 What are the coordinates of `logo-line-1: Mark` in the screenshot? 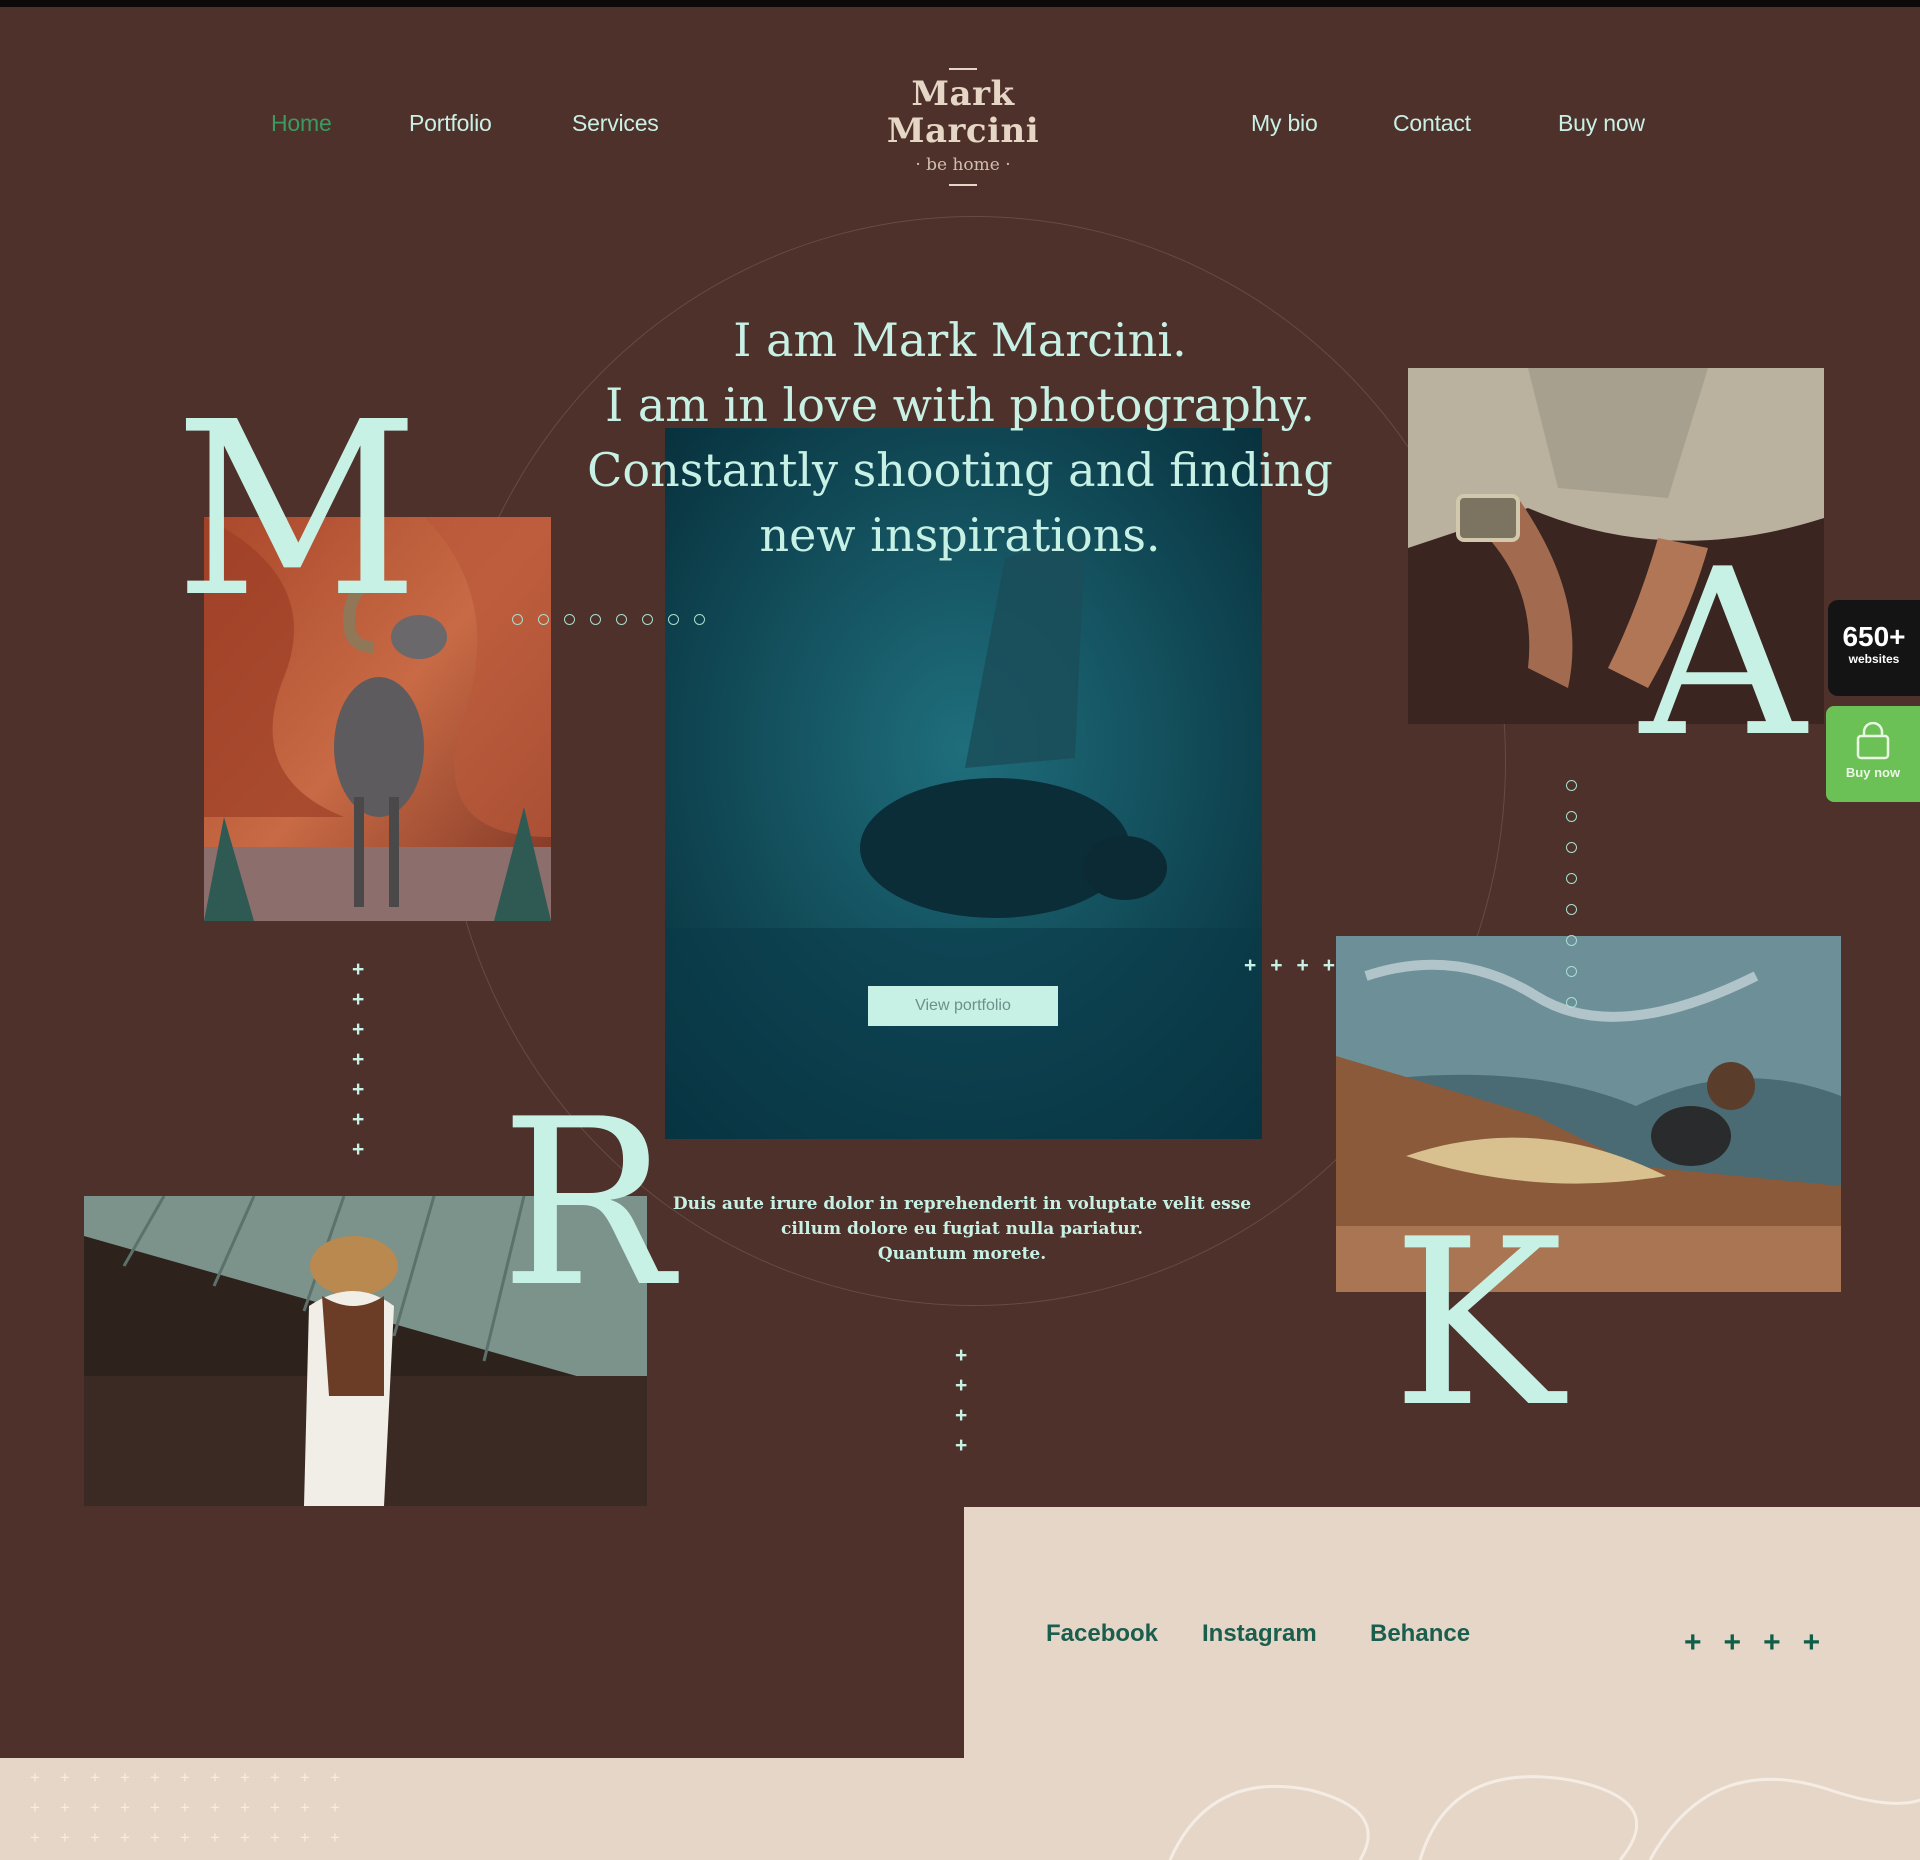 It's located at (963, 94).